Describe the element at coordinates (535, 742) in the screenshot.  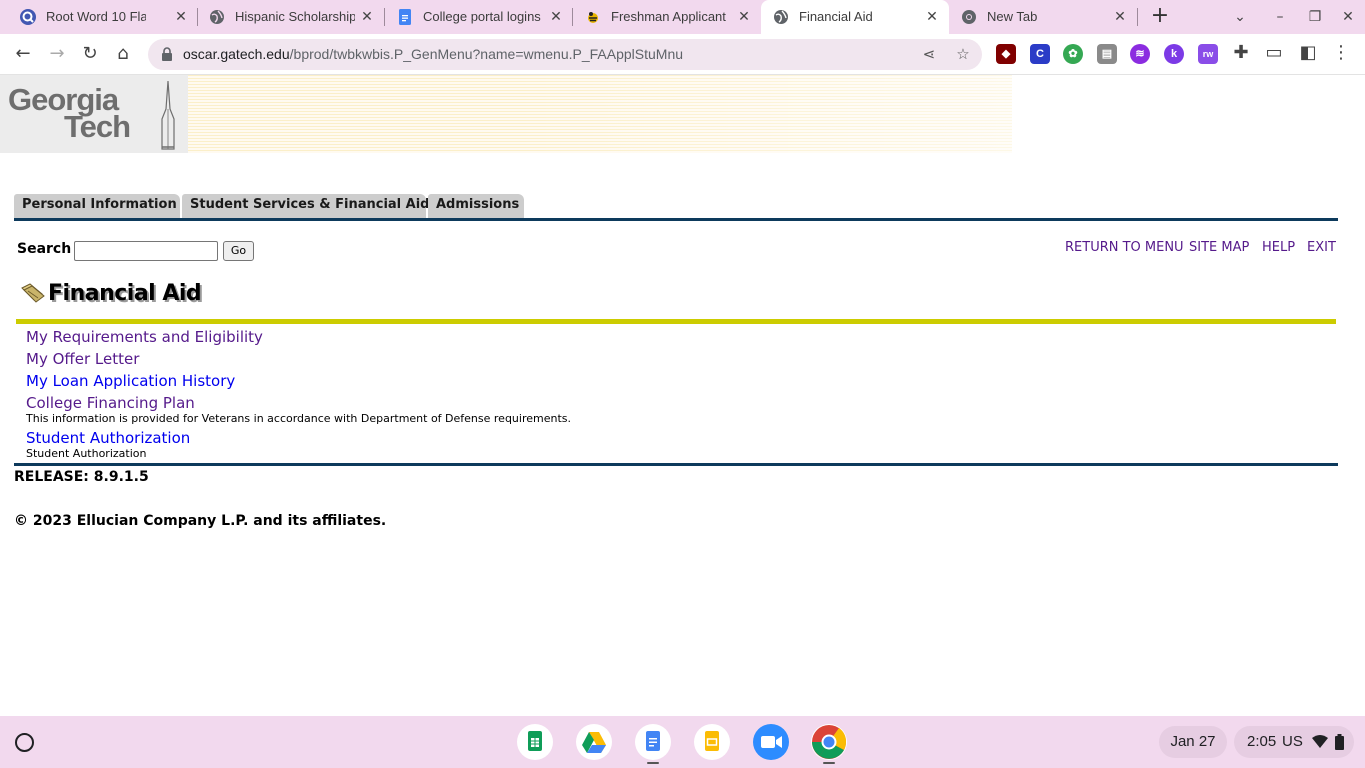
I see `google-sheets-icon` at that location.